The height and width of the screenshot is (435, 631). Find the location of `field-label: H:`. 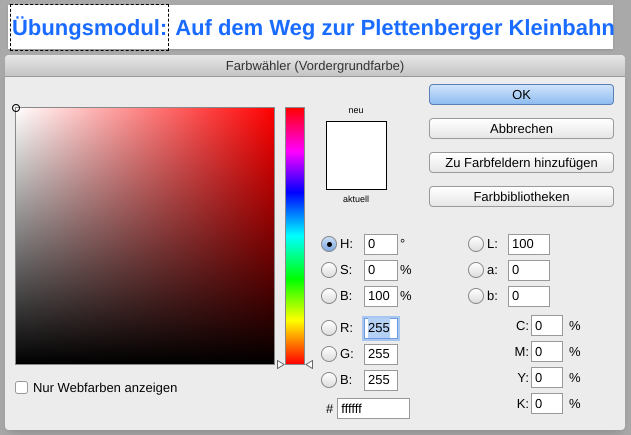

field-label: H: is located at coordinates (347, 244).